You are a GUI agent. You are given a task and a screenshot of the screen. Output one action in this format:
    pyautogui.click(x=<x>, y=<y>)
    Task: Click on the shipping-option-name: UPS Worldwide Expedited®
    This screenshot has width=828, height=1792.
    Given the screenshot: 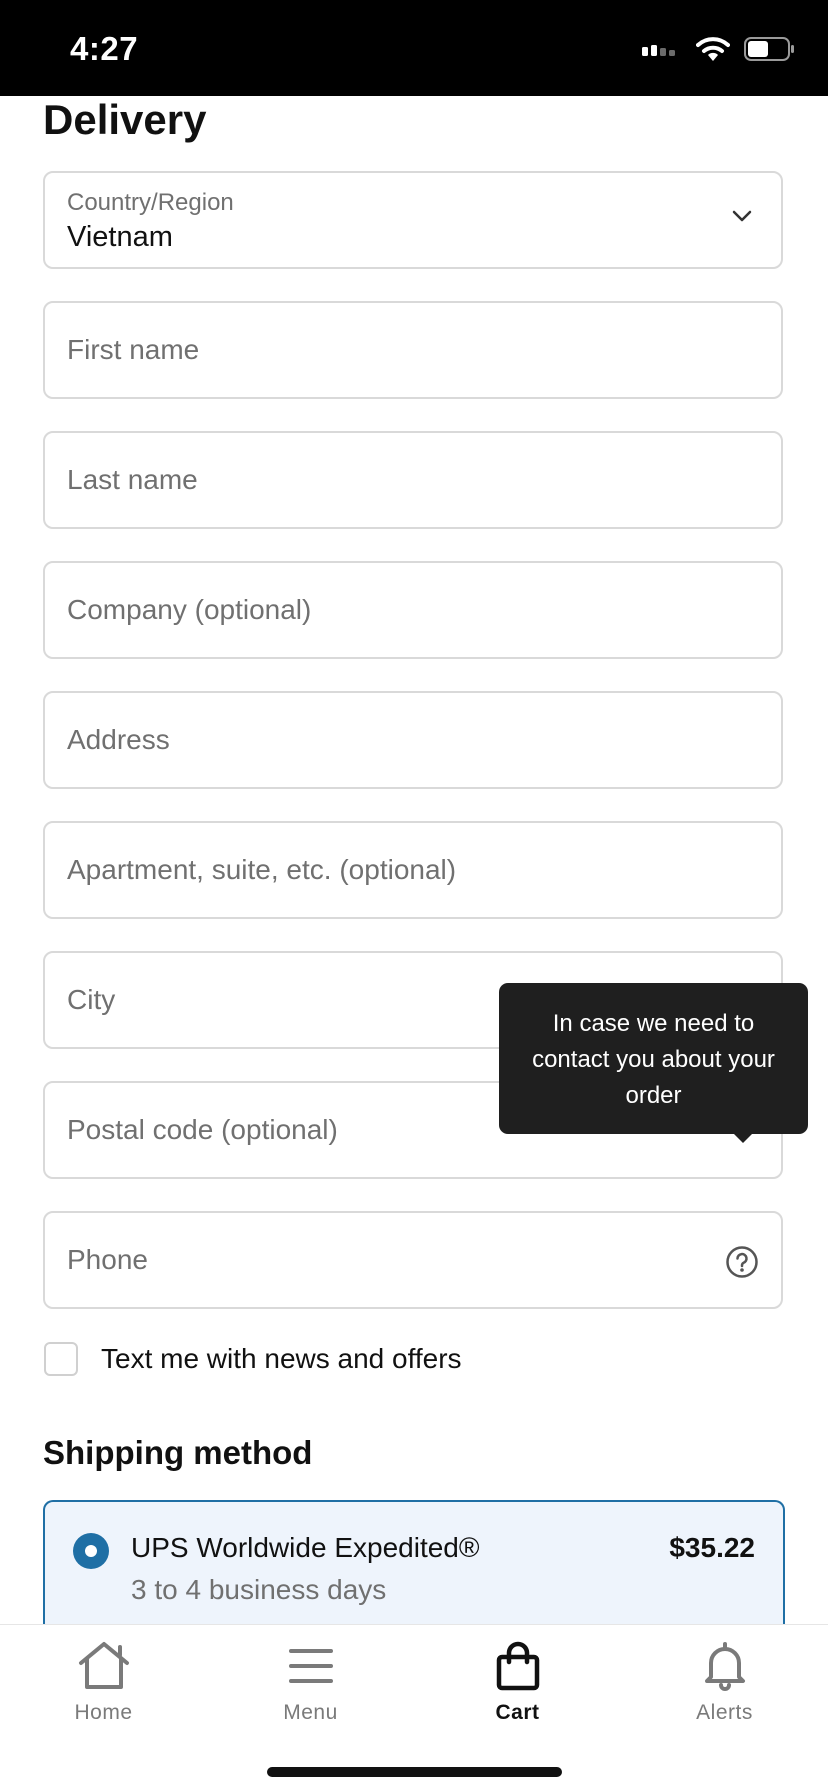 What is the action you would take?
    pyautogui.click(x=305, y=1547)
    